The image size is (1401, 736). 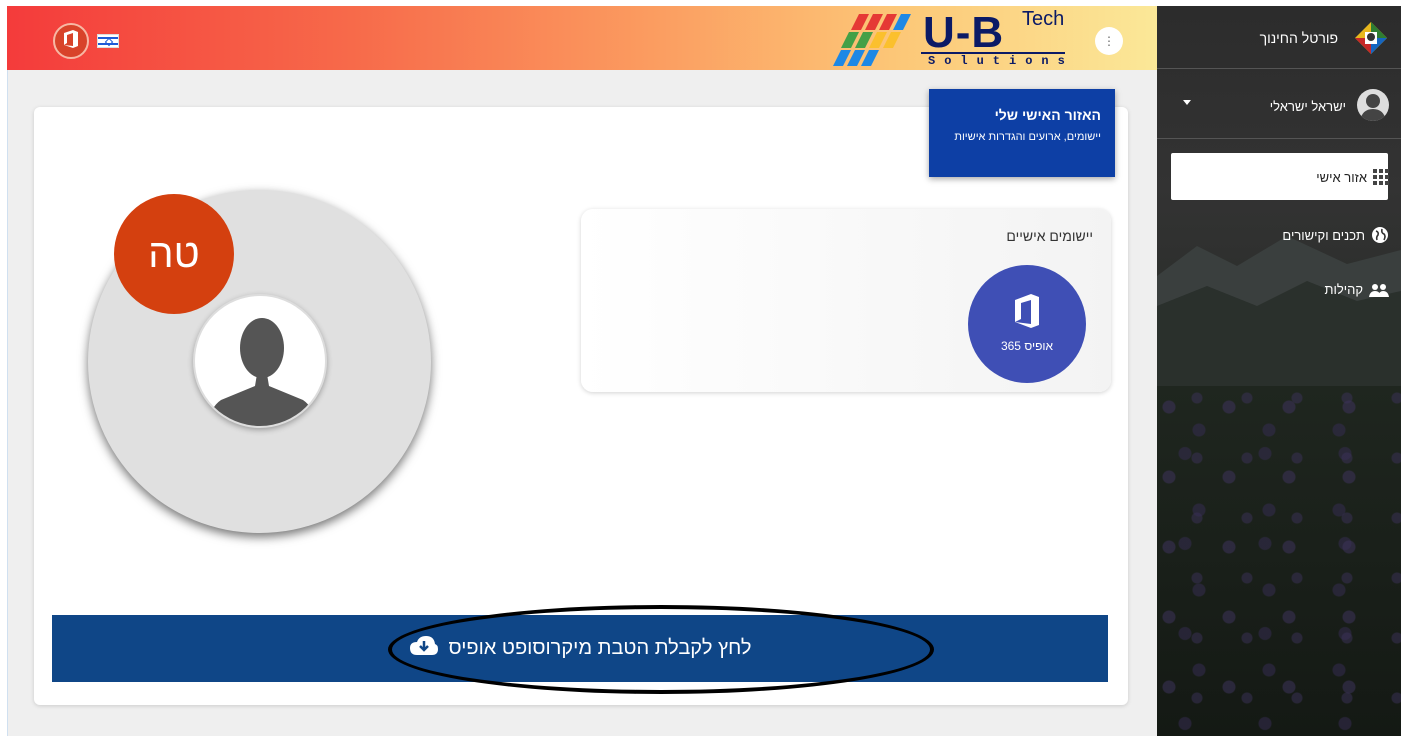 I want to click on user-avatar, so click(x=1373, y=105).